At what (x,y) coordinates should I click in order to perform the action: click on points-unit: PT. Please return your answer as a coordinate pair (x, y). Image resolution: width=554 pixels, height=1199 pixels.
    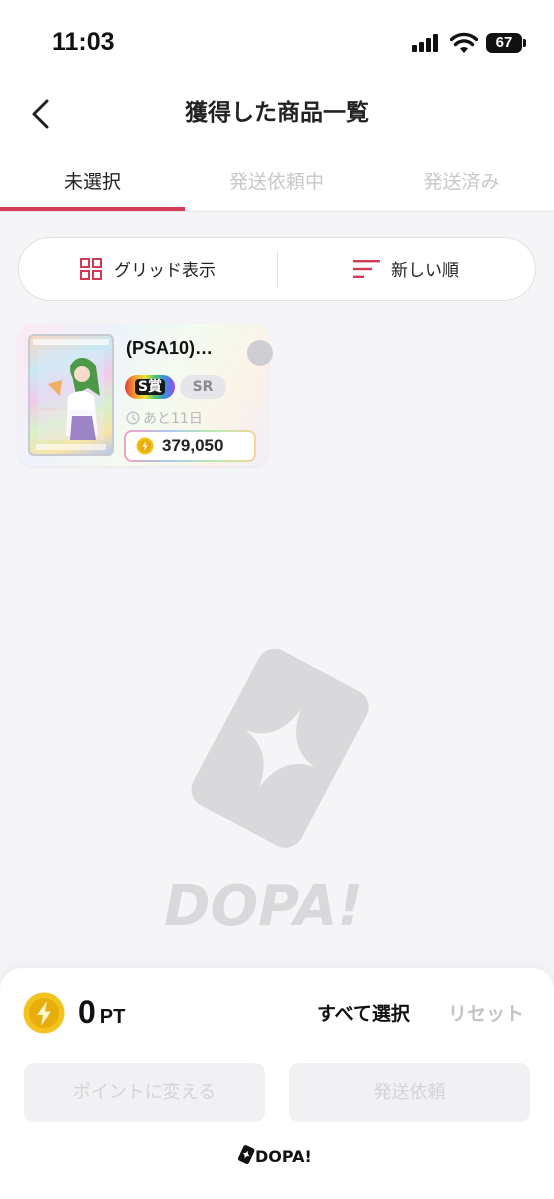
    Looking at the image, I should click on (112, 1017).